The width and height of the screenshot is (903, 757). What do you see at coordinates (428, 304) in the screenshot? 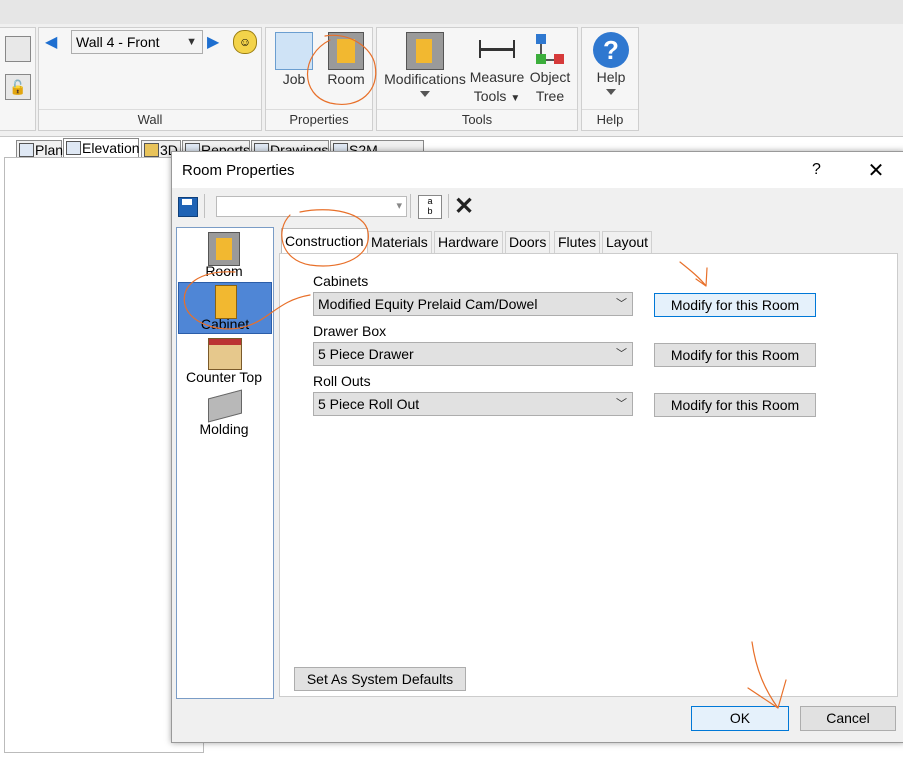
I see `cabinets-select-value: Modified Equity Prelaid Cam/Dowel` at bounding box center [428, 304].